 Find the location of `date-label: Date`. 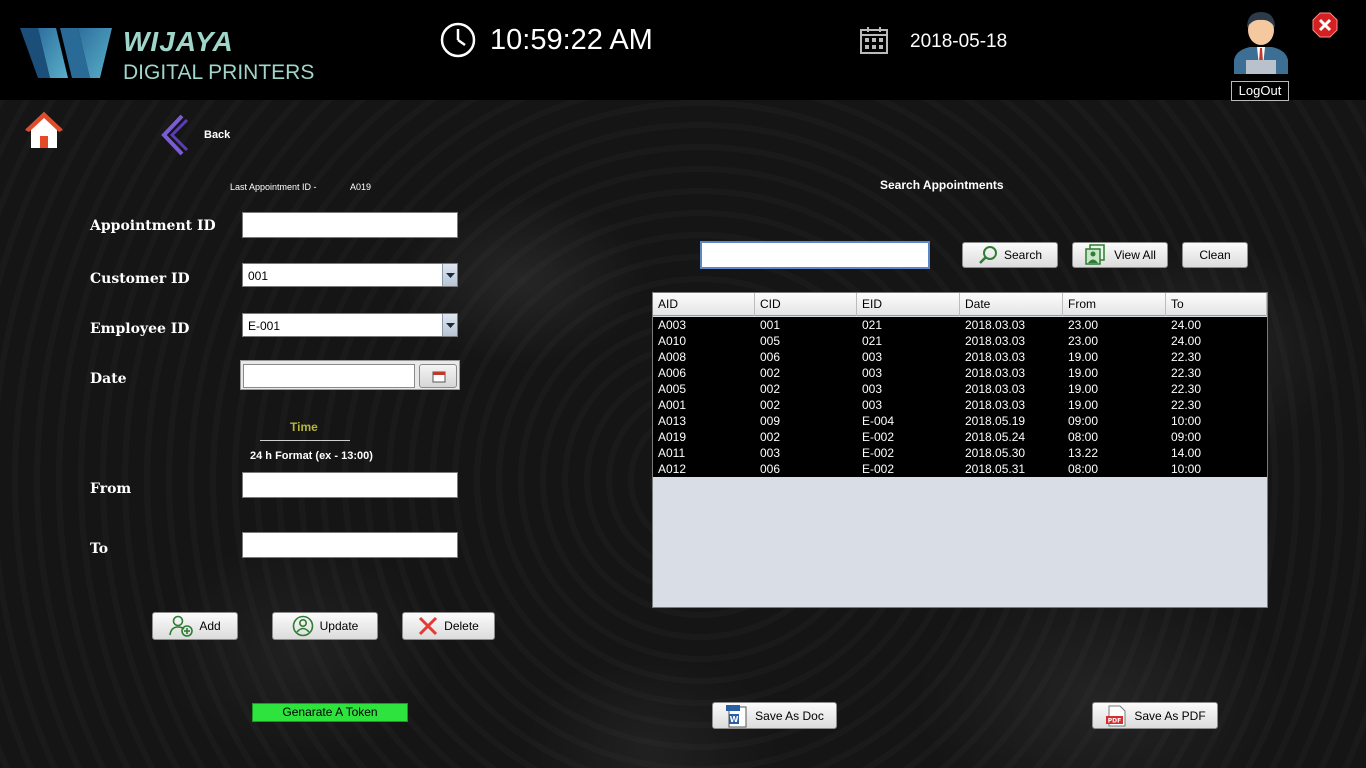

date-label: Date is located at coordinates (108, 379).